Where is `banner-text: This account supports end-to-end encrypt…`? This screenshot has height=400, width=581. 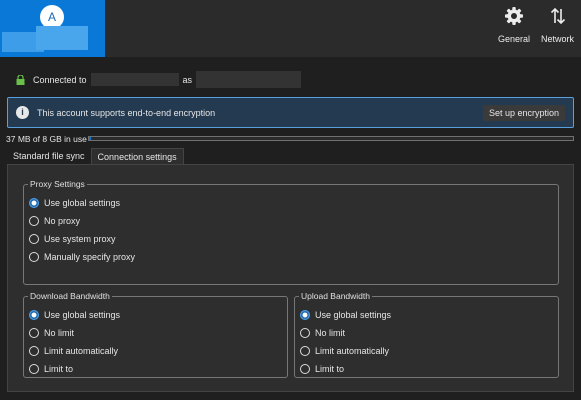 banner-text: This account supports end-to-end encrypt… is located at coordinates (126, 112).